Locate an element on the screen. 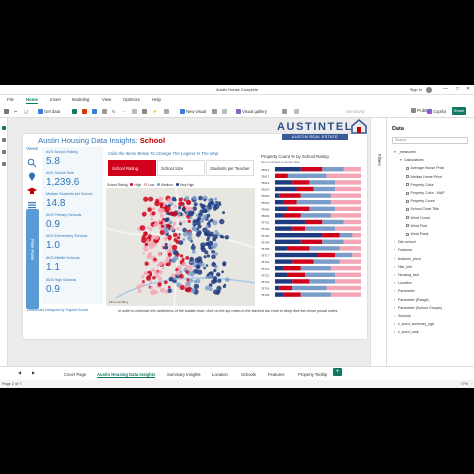  measure-icon is located at coordinates (285, 111).